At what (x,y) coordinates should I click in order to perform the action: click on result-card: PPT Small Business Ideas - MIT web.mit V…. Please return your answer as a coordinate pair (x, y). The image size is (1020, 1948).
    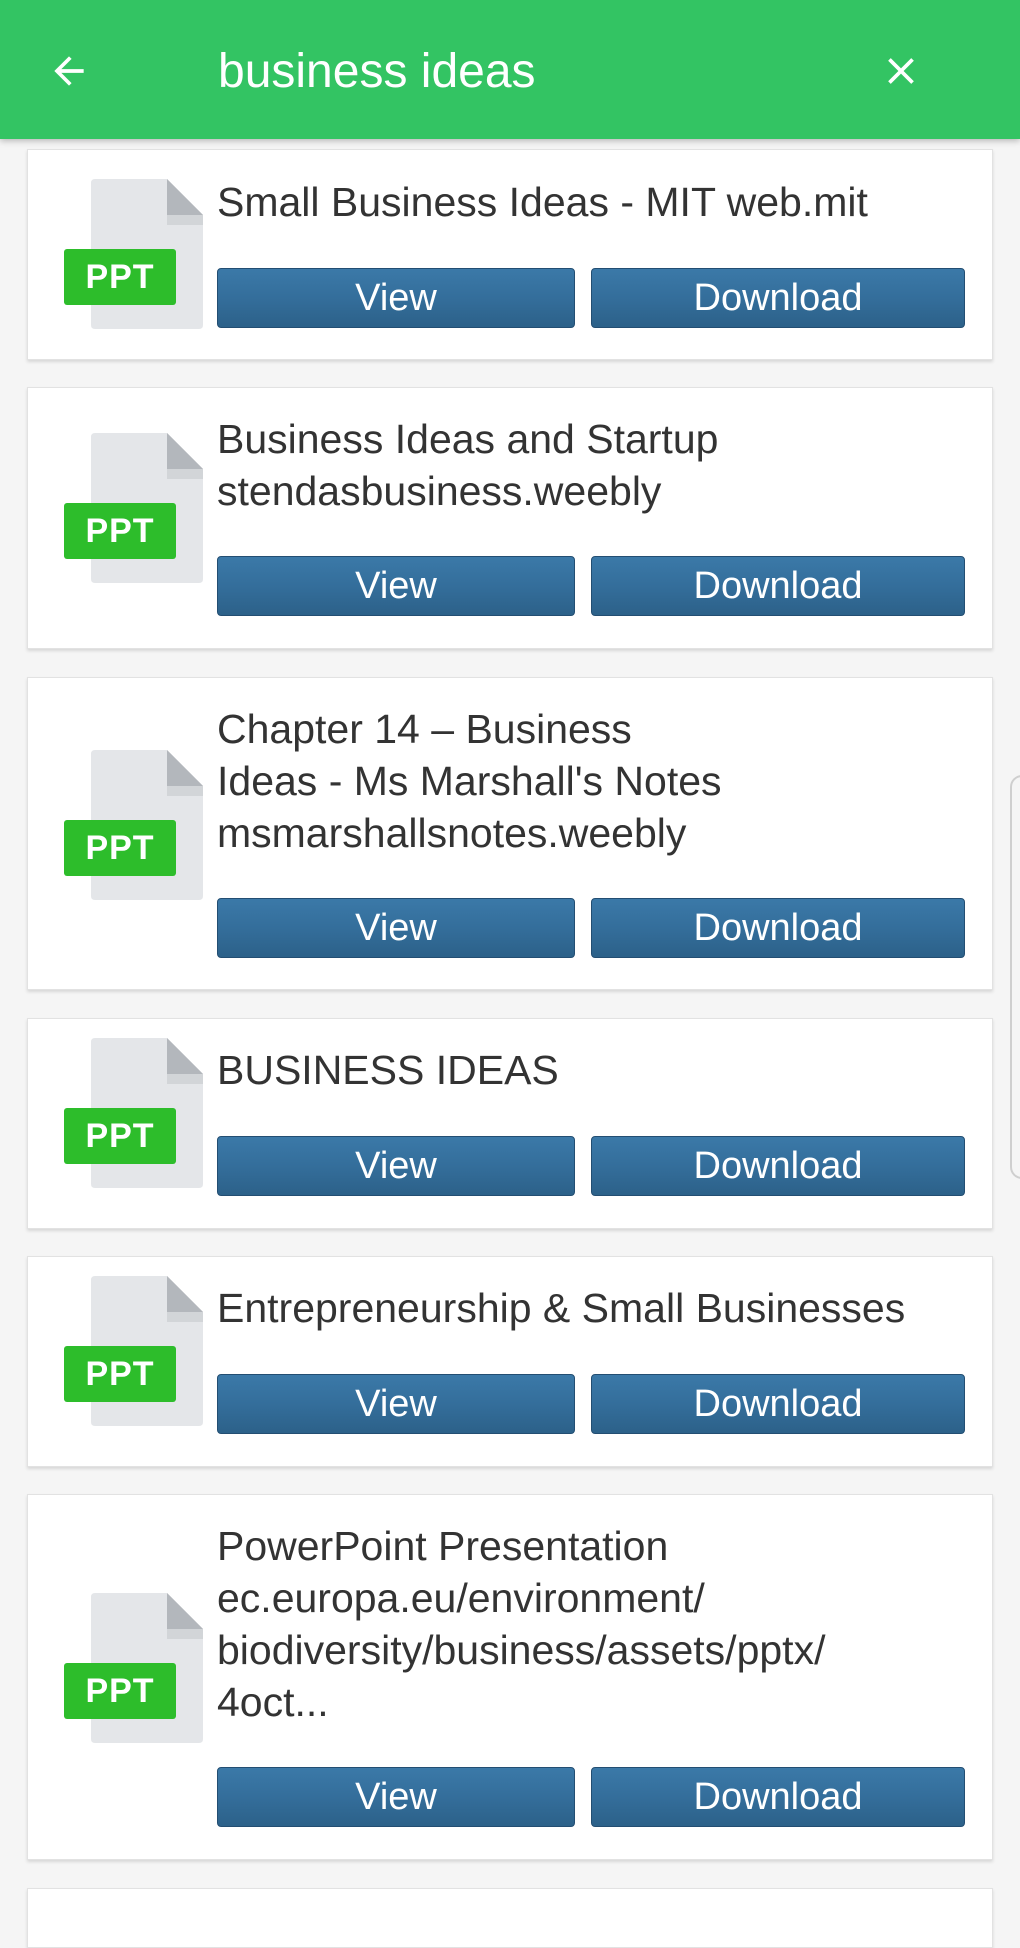
    Looking at the image, I should click on (510, 254).